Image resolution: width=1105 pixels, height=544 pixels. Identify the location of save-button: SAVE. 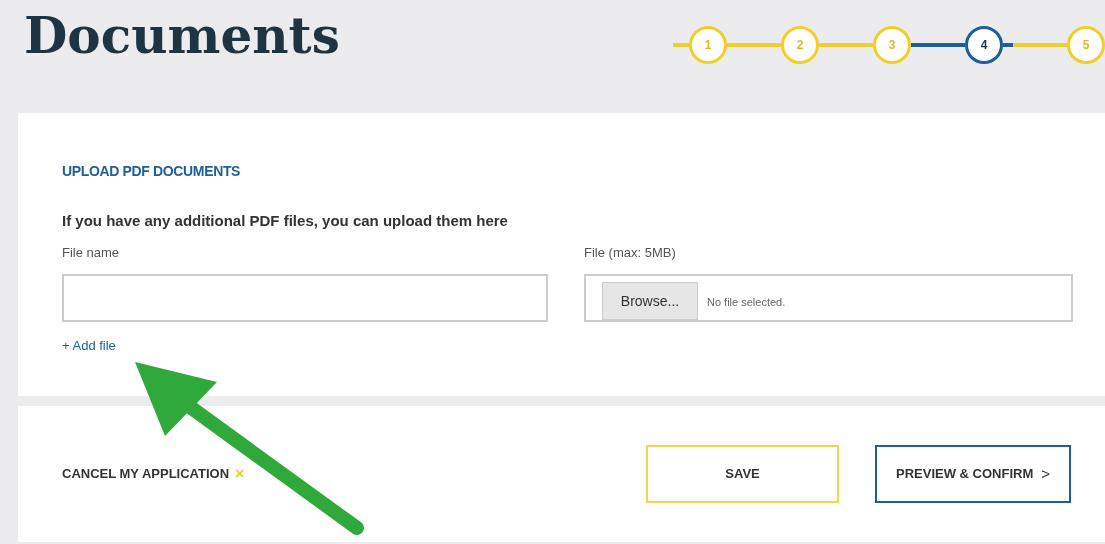
(742, 474).